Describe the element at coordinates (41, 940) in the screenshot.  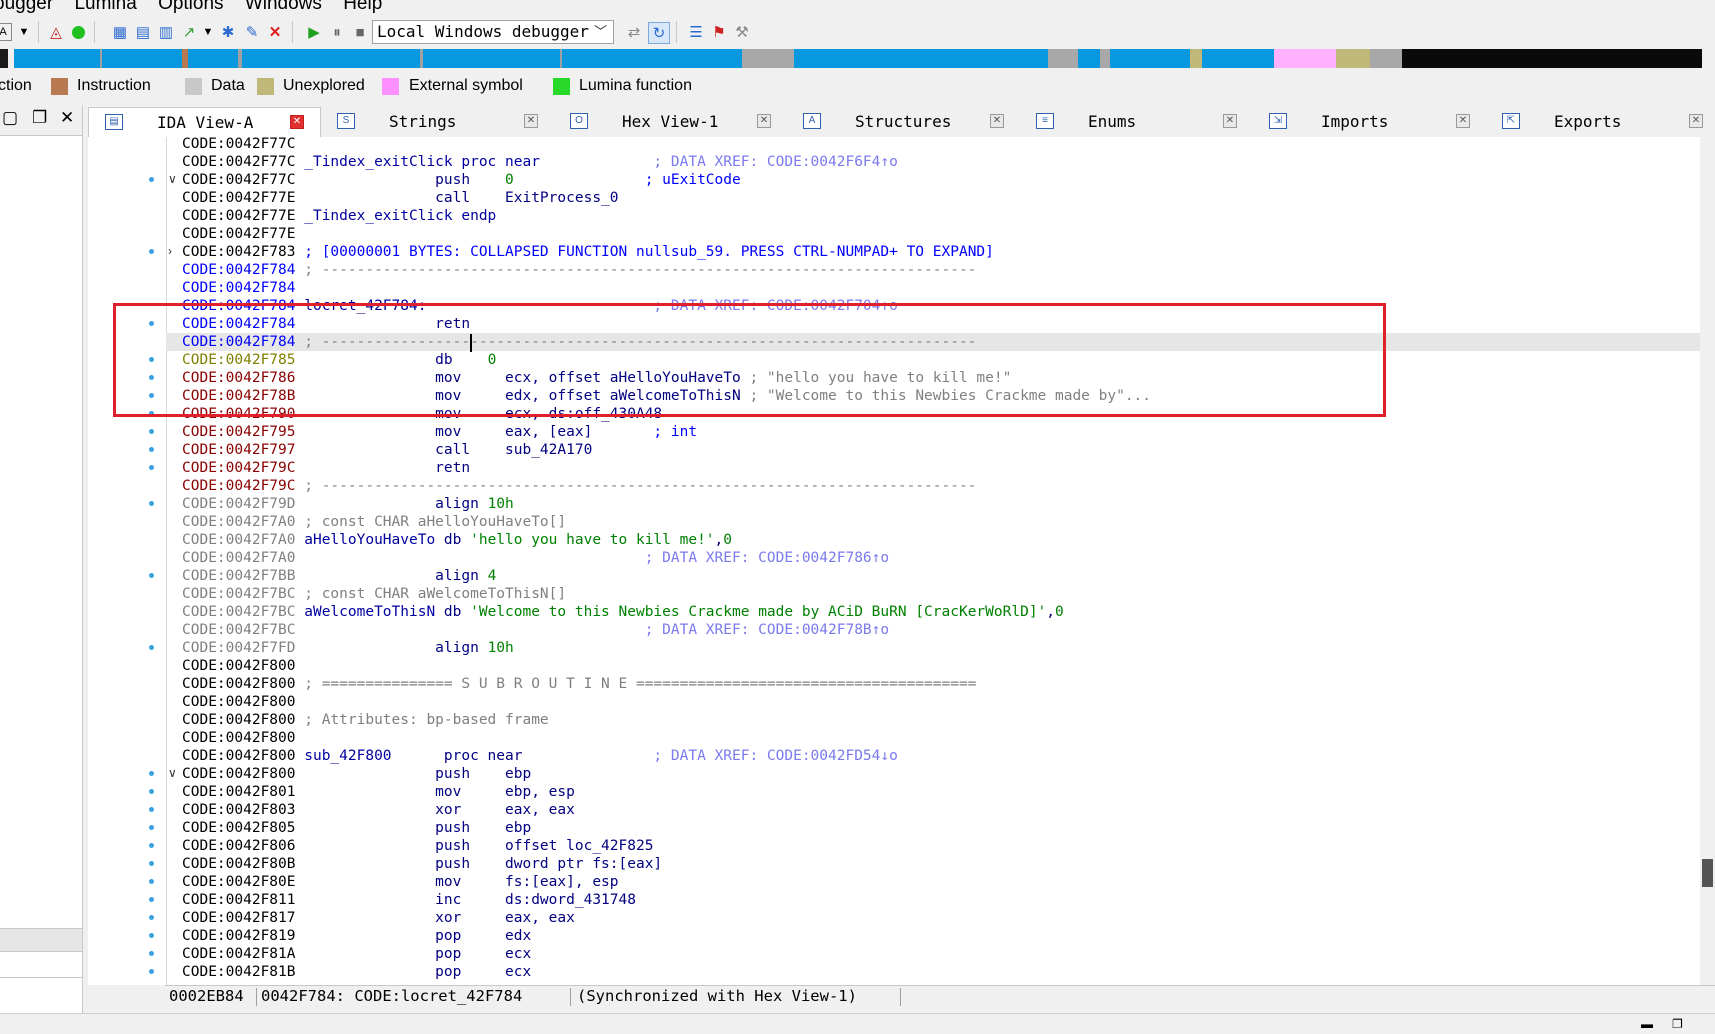
I see `panel-divider` at that location.